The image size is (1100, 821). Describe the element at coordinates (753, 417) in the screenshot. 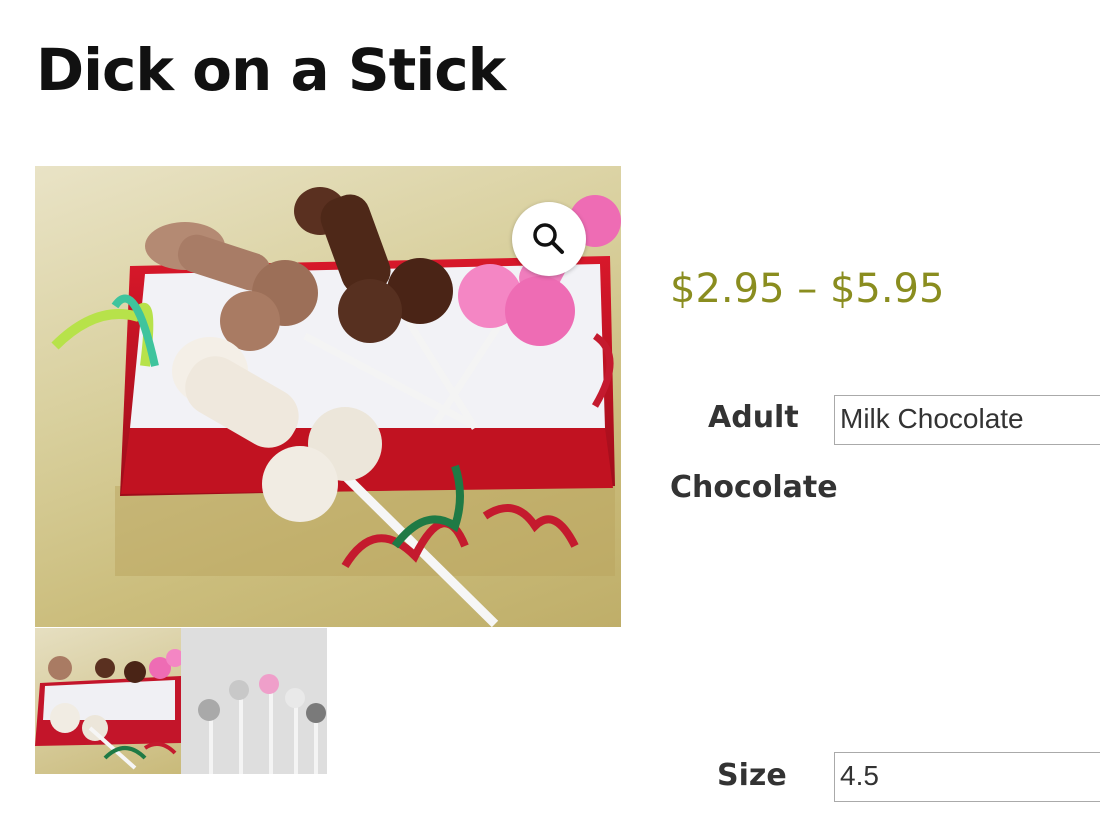

I see `chocolate-option-label-line1: Adult` at that location.